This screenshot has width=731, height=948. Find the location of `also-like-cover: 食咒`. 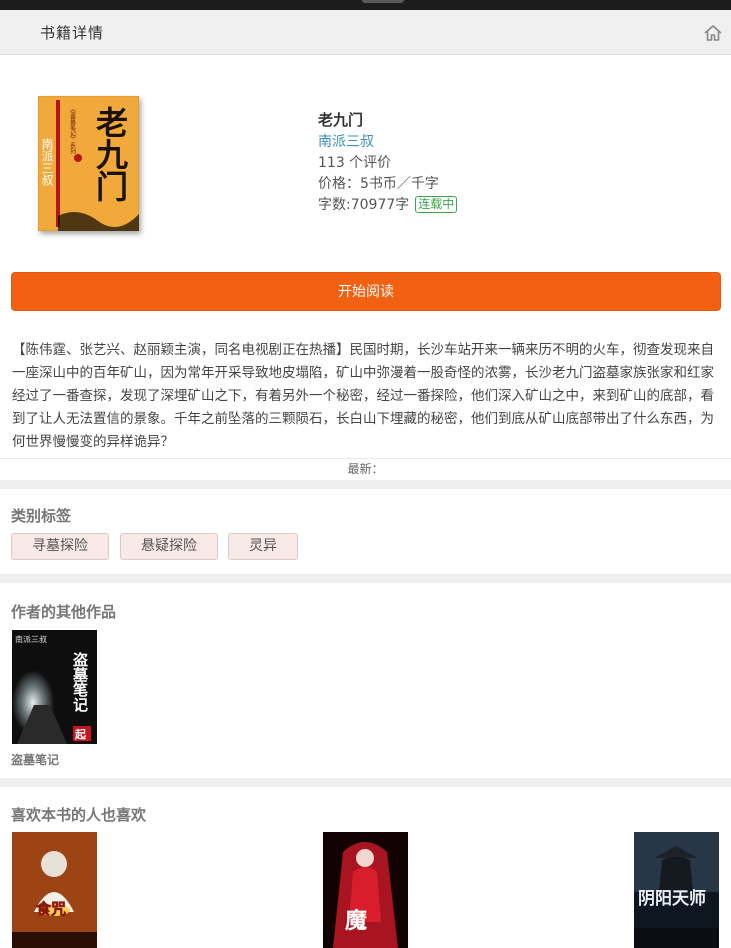

also-like-cover: 食咒 is located at coordinates (54, 890).